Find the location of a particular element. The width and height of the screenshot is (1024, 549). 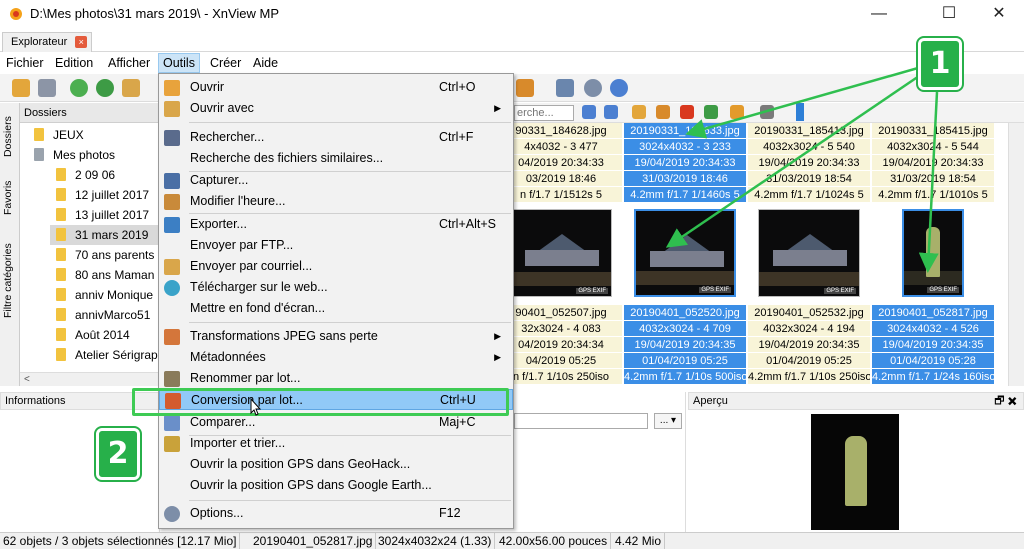

zoom-slider-icon is located at coordinates (800, 112).